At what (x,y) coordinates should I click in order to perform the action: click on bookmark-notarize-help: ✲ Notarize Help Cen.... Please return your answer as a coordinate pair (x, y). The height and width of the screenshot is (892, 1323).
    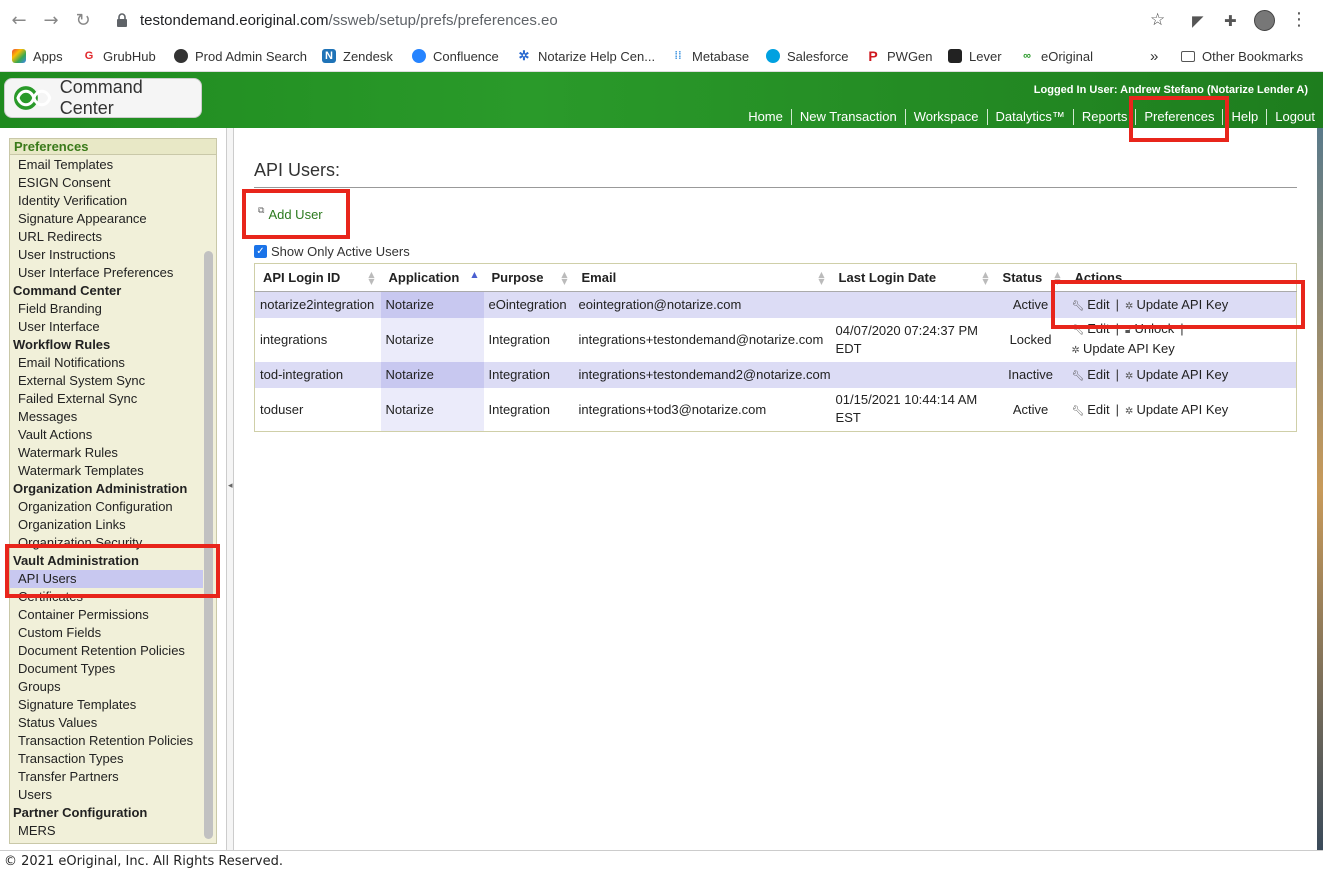
    Looking at the image, I should click on (586, 56).